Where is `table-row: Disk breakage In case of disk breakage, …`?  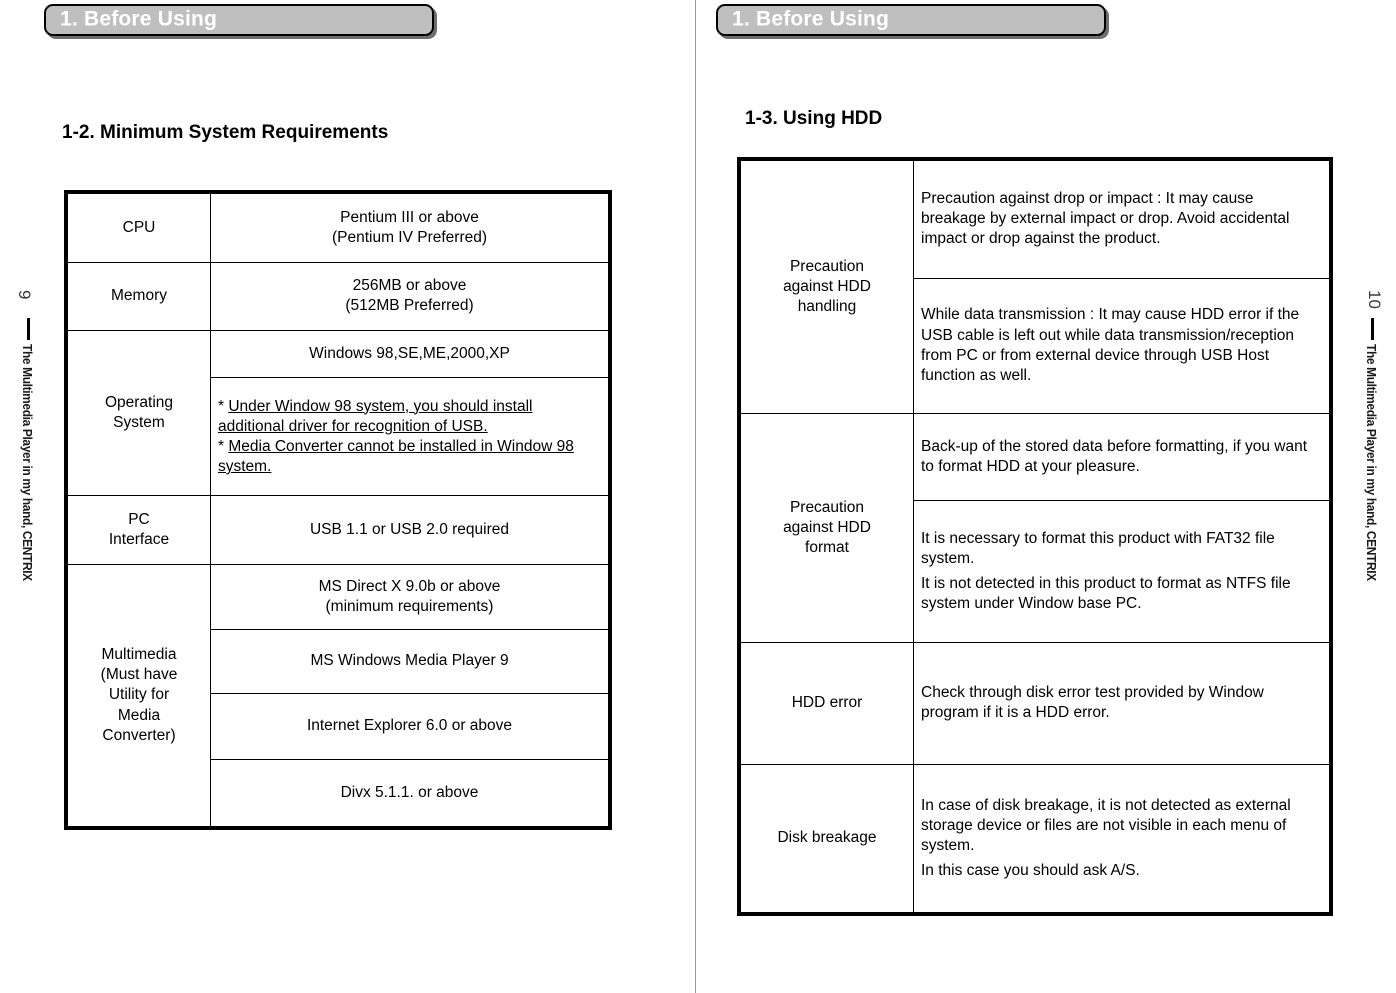
table-row: Disk breakage In case of disk breakage, … is located at coordinates (1035, 838).